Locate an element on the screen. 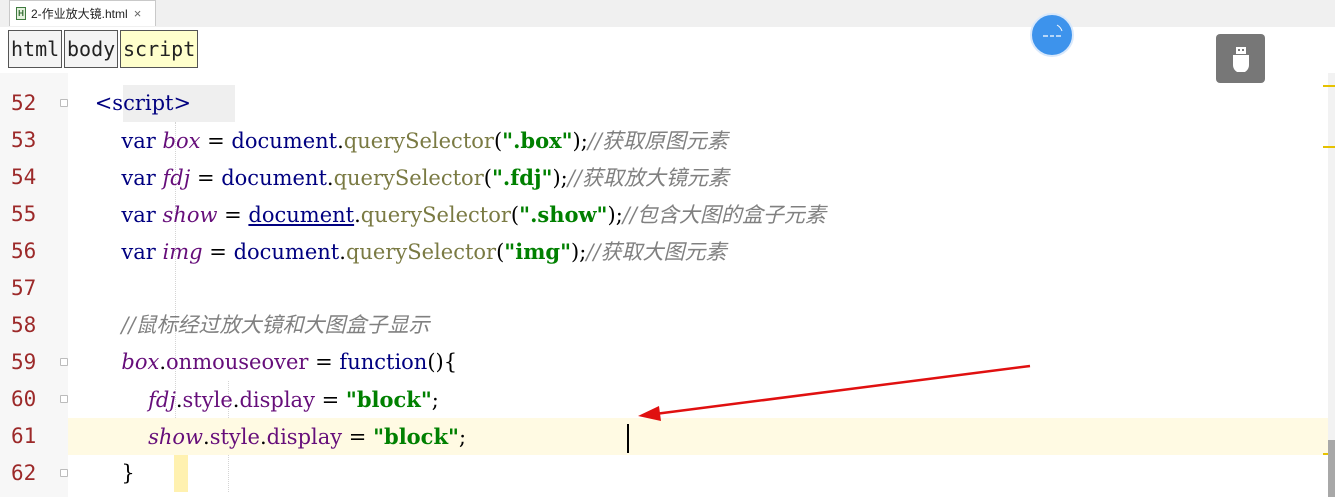 The image size is (1335, 497). annotation-arrow is located at coordinates (834, 392).